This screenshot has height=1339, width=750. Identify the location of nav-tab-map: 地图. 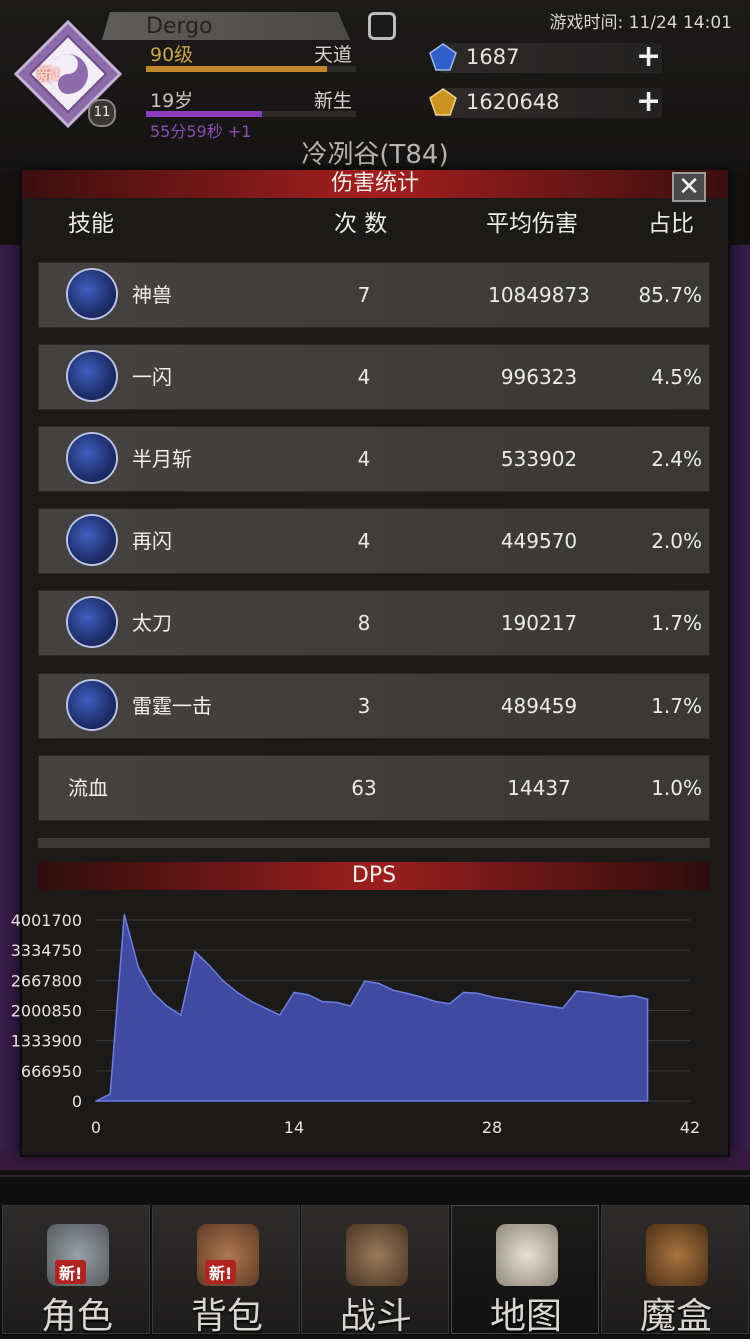
(525, 1271).